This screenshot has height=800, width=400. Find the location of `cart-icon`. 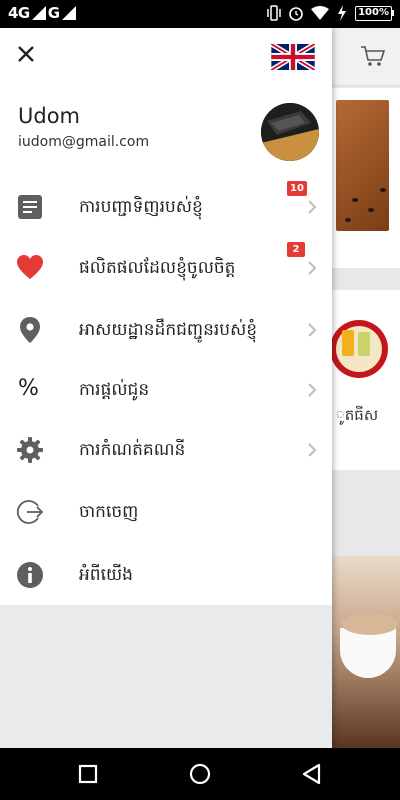

cart-icon is located at coordinates (373, 56).